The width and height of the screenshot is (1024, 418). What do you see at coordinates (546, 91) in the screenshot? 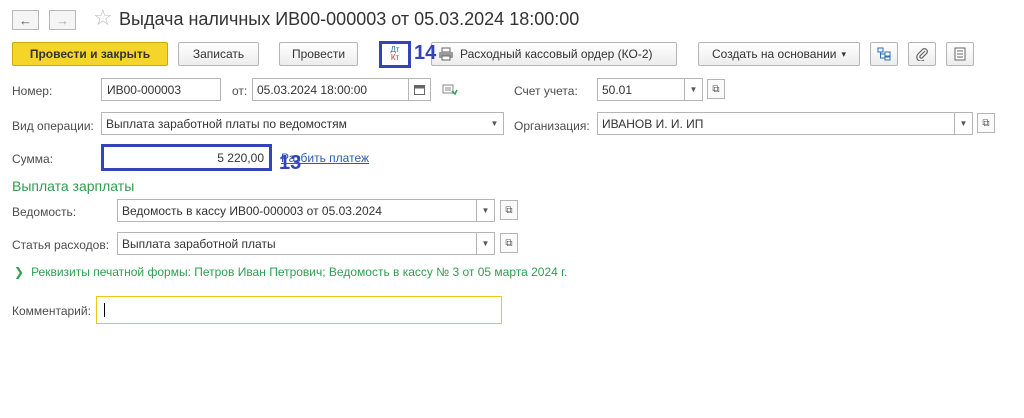
I see `account-label: Счет учета:` at bounding box center [546, 91].